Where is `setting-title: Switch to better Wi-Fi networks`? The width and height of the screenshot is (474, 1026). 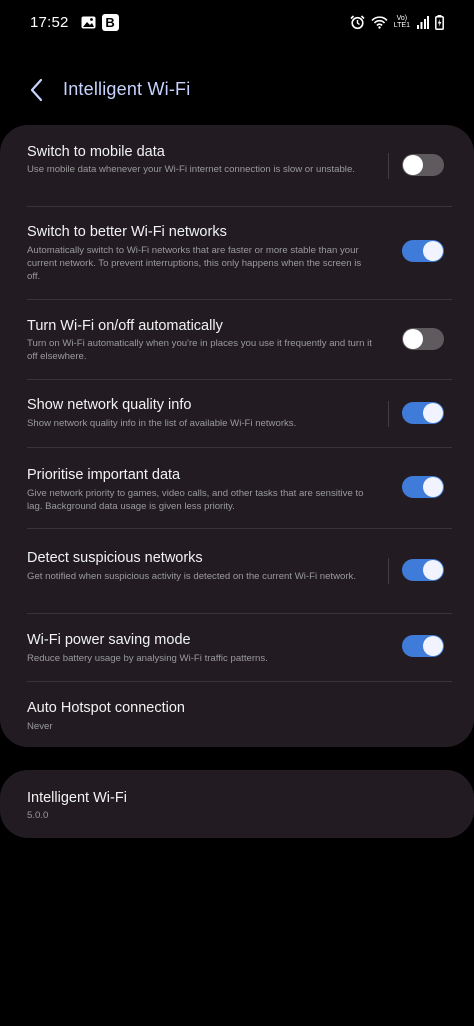 setting-title: Switch to better Wi-Fi networks is located at coordinates (127, 232).